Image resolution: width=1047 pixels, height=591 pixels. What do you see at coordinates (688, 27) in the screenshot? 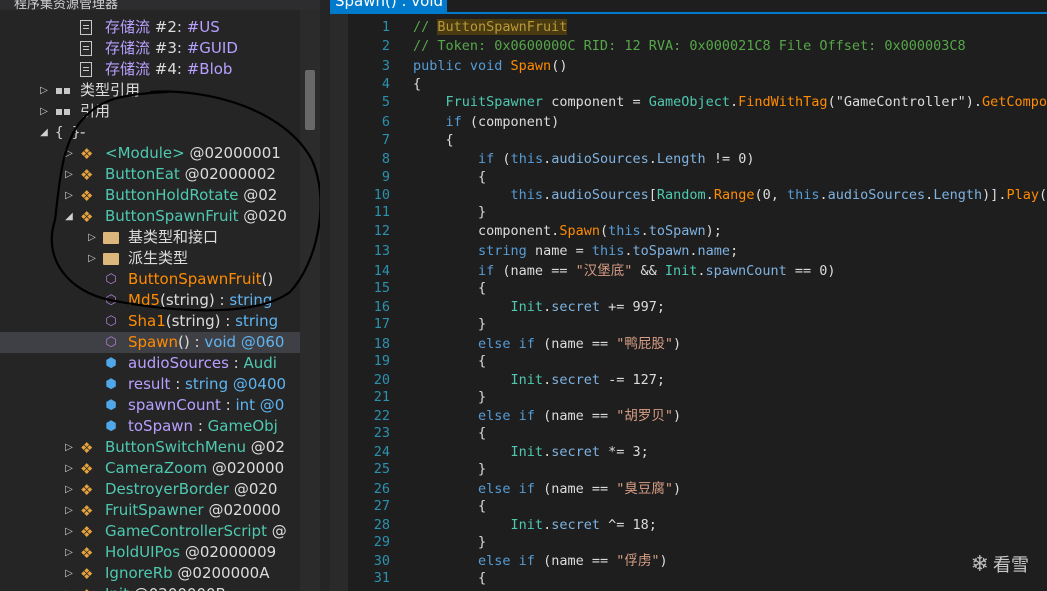
I see `code-line: 1 // ButtonSpawnFruit` at bounding box center [688, 27].